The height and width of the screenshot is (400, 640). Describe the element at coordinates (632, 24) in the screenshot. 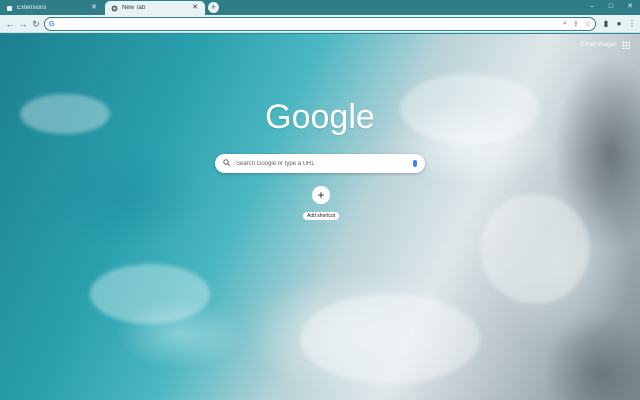

I see `menu-icon: ⋮` at that location.